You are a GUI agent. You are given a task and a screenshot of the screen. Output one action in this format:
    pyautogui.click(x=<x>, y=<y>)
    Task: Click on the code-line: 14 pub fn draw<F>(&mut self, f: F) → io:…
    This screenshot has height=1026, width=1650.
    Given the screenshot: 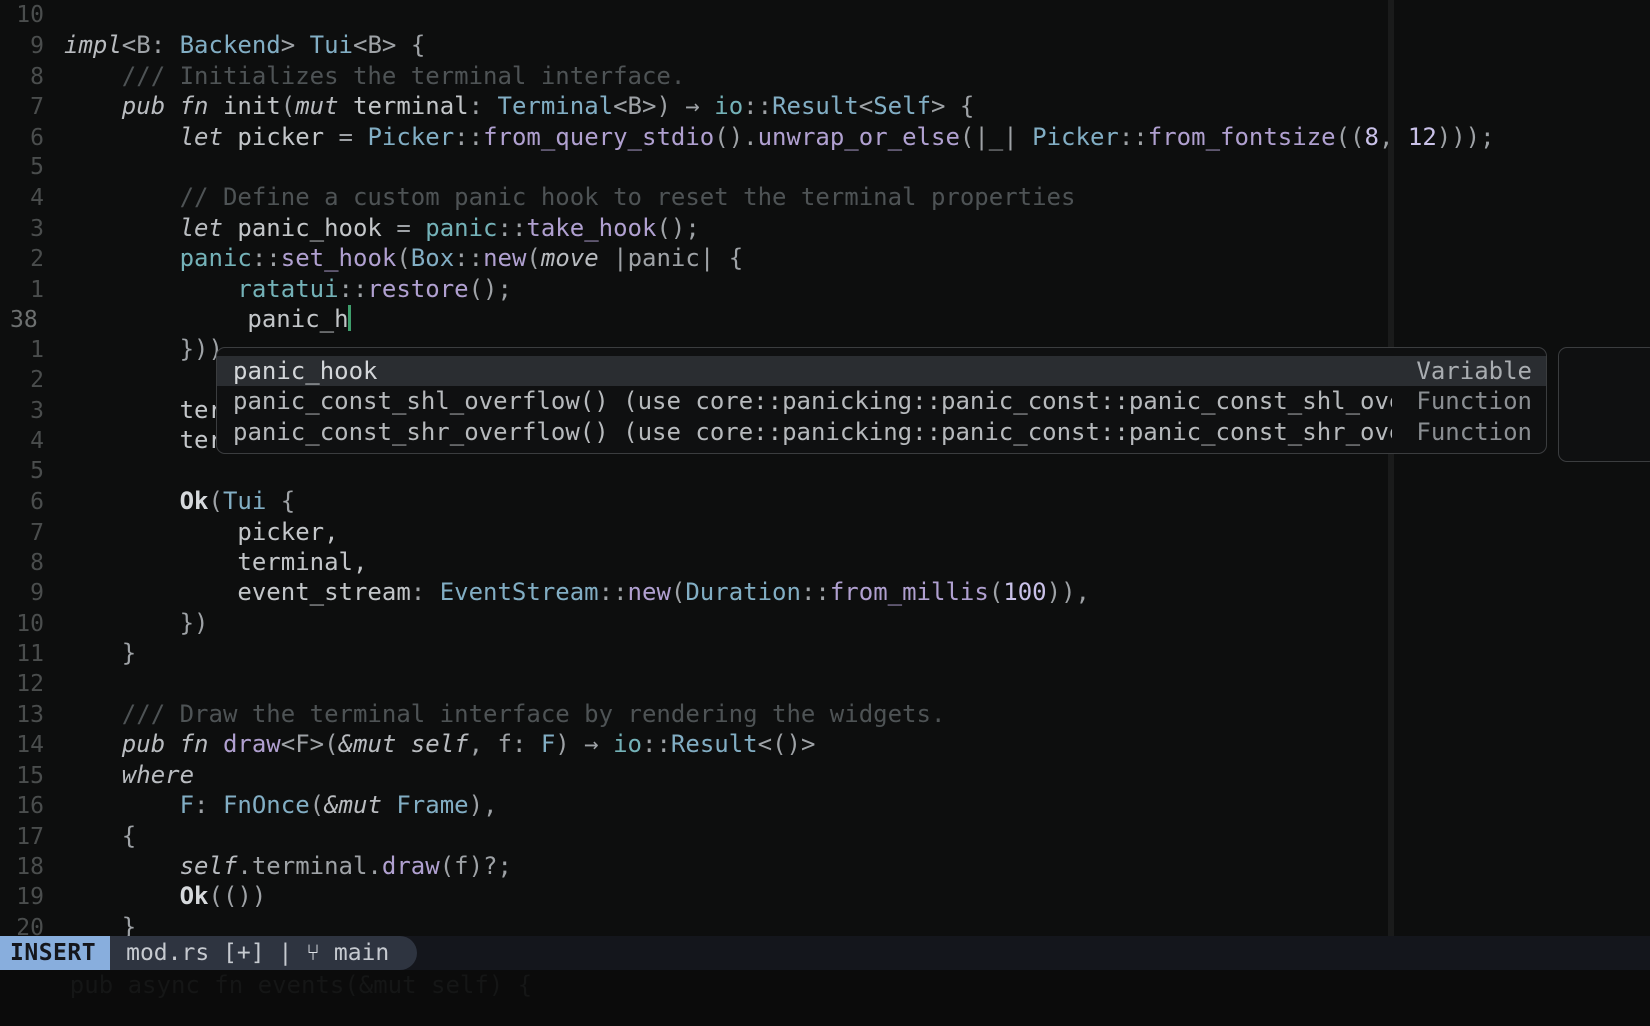 What is the action you would take?
    pyautogui.click(x=825, y=744)
    